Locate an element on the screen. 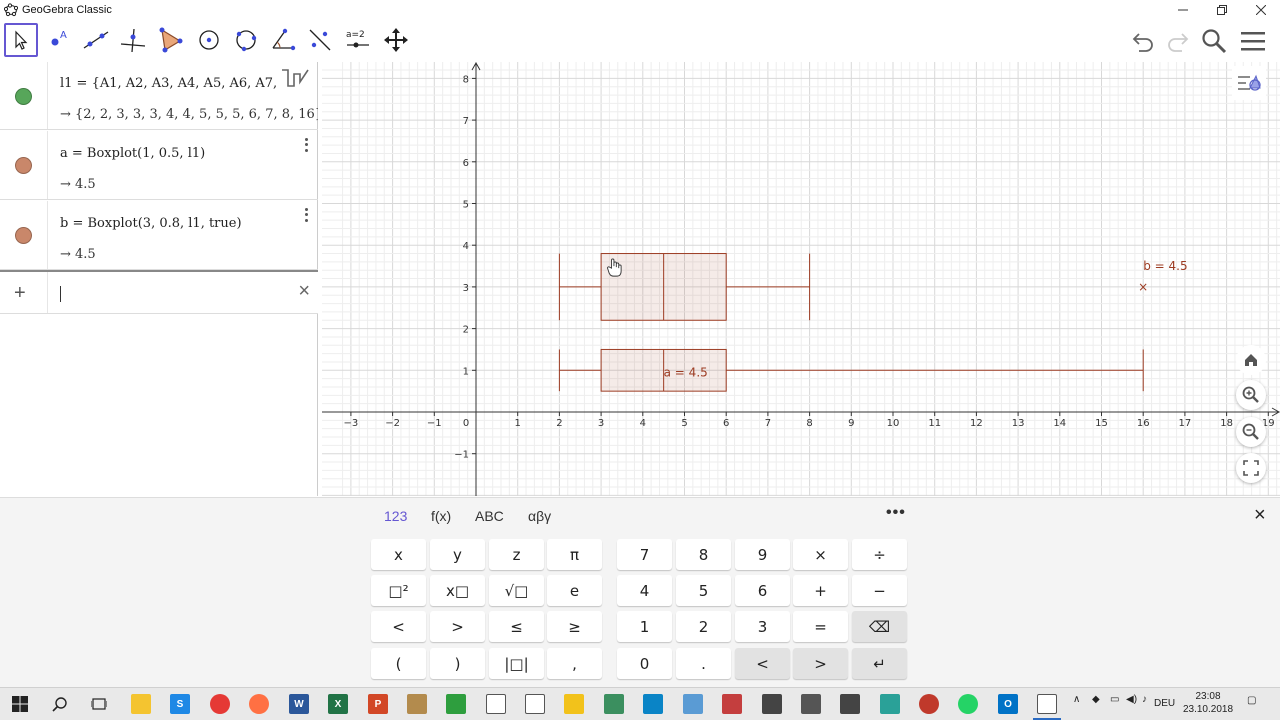 The image size is (1280, 720). key-6: 6 is located at coordinates (762, 590).